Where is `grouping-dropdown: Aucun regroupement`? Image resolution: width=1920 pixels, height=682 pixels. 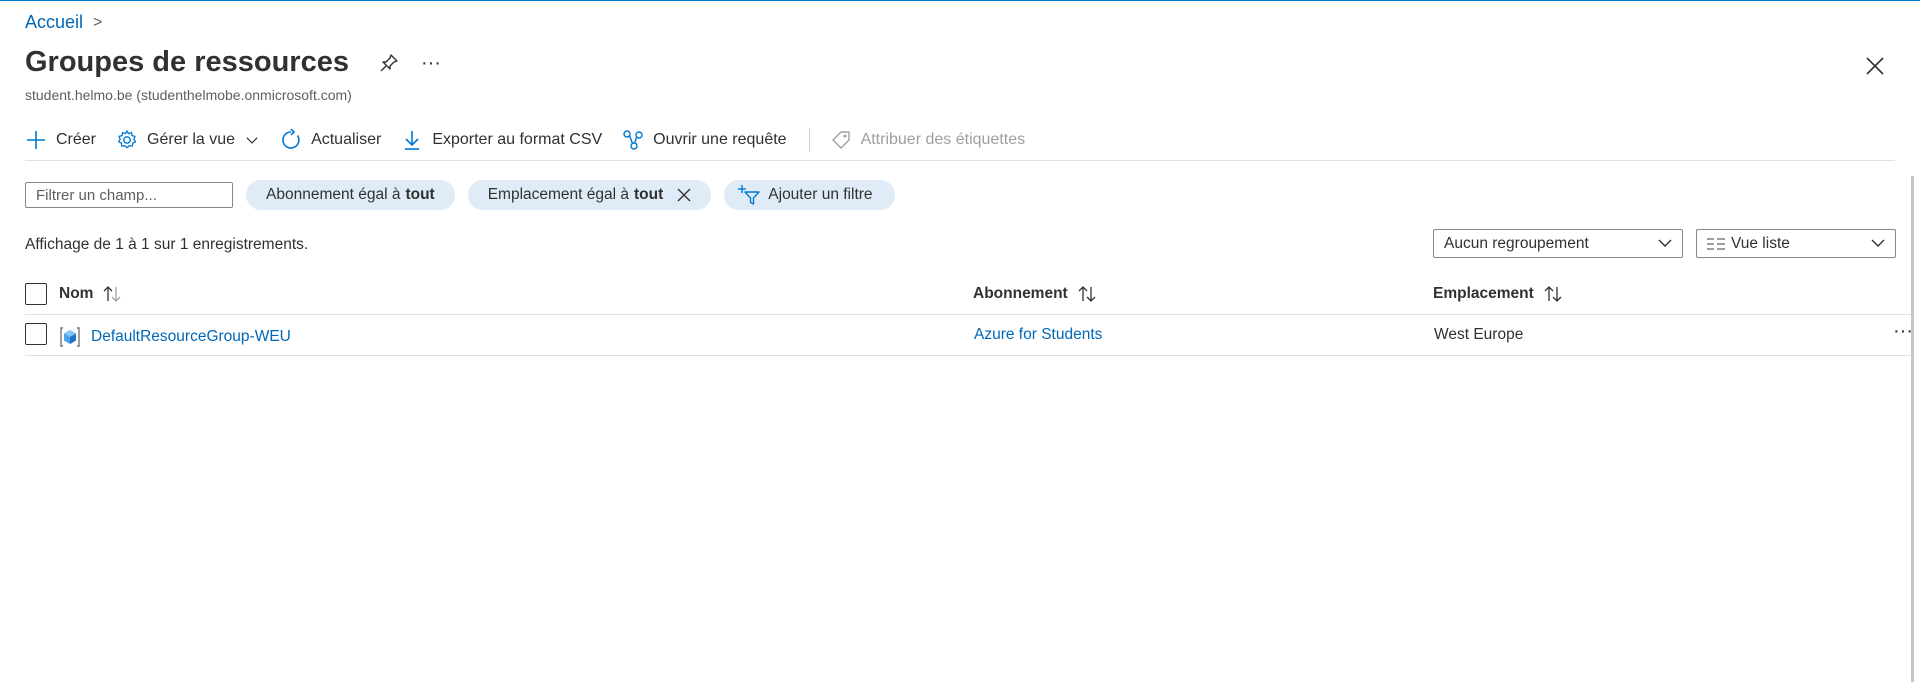 grouping-dropdown: Aucun regroupement is located at coordinates (1558, 243).